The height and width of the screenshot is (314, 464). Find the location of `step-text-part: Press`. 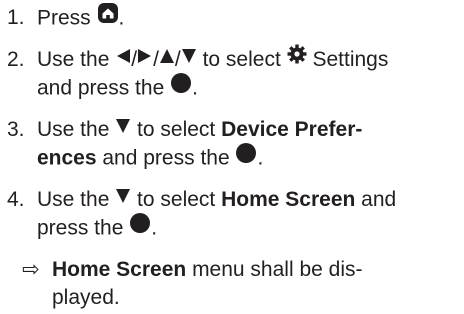

step-text-part: Press is located at coordinates (67, 18).